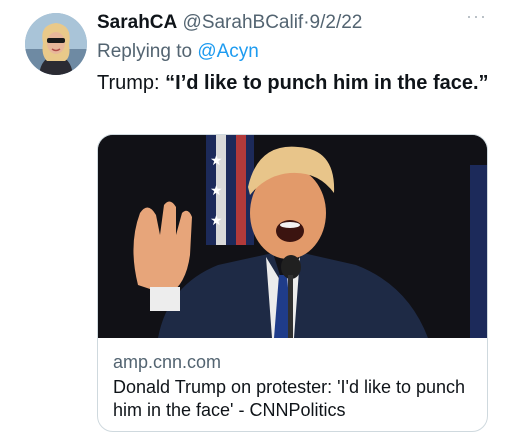 The width and height of the screenshot is (512, 435). I want to click on author-avatar, so click(56, 44).